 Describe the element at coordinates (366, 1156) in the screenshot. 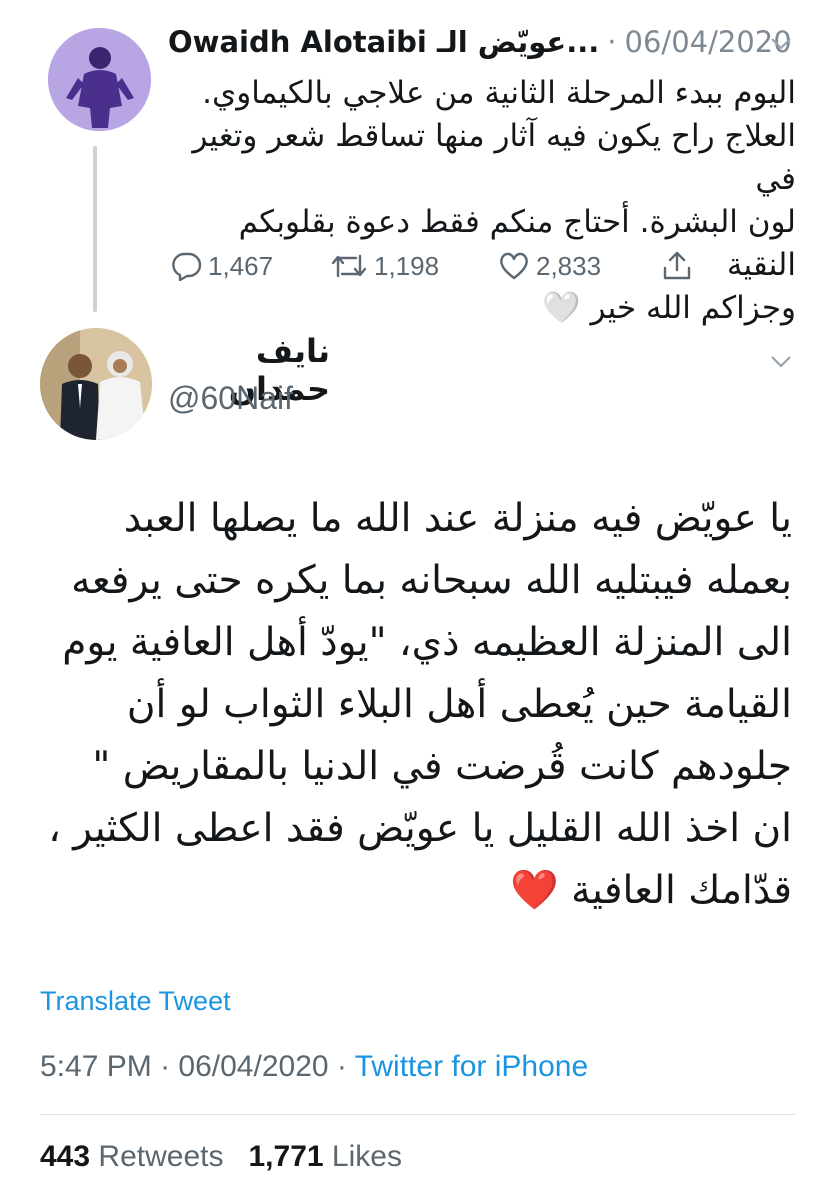

I see `likes-label: Likes` at that location.